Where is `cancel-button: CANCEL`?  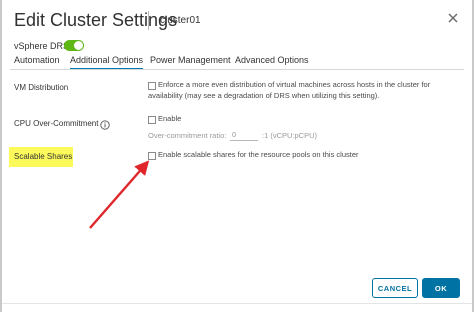 cancel-button: CANCEL is located at coordinates (395, 288).